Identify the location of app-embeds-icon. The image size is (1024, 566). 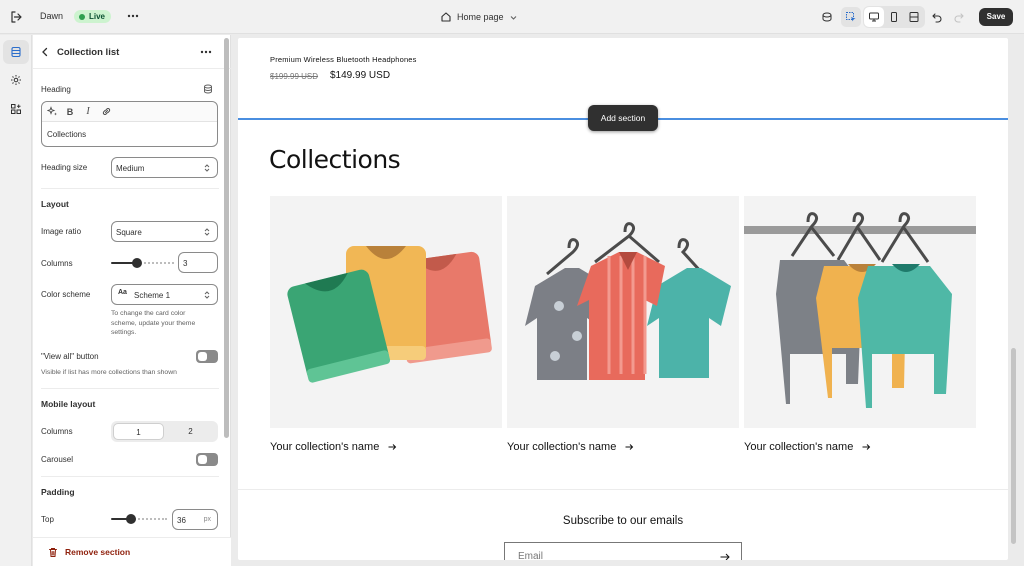
(827, 17).